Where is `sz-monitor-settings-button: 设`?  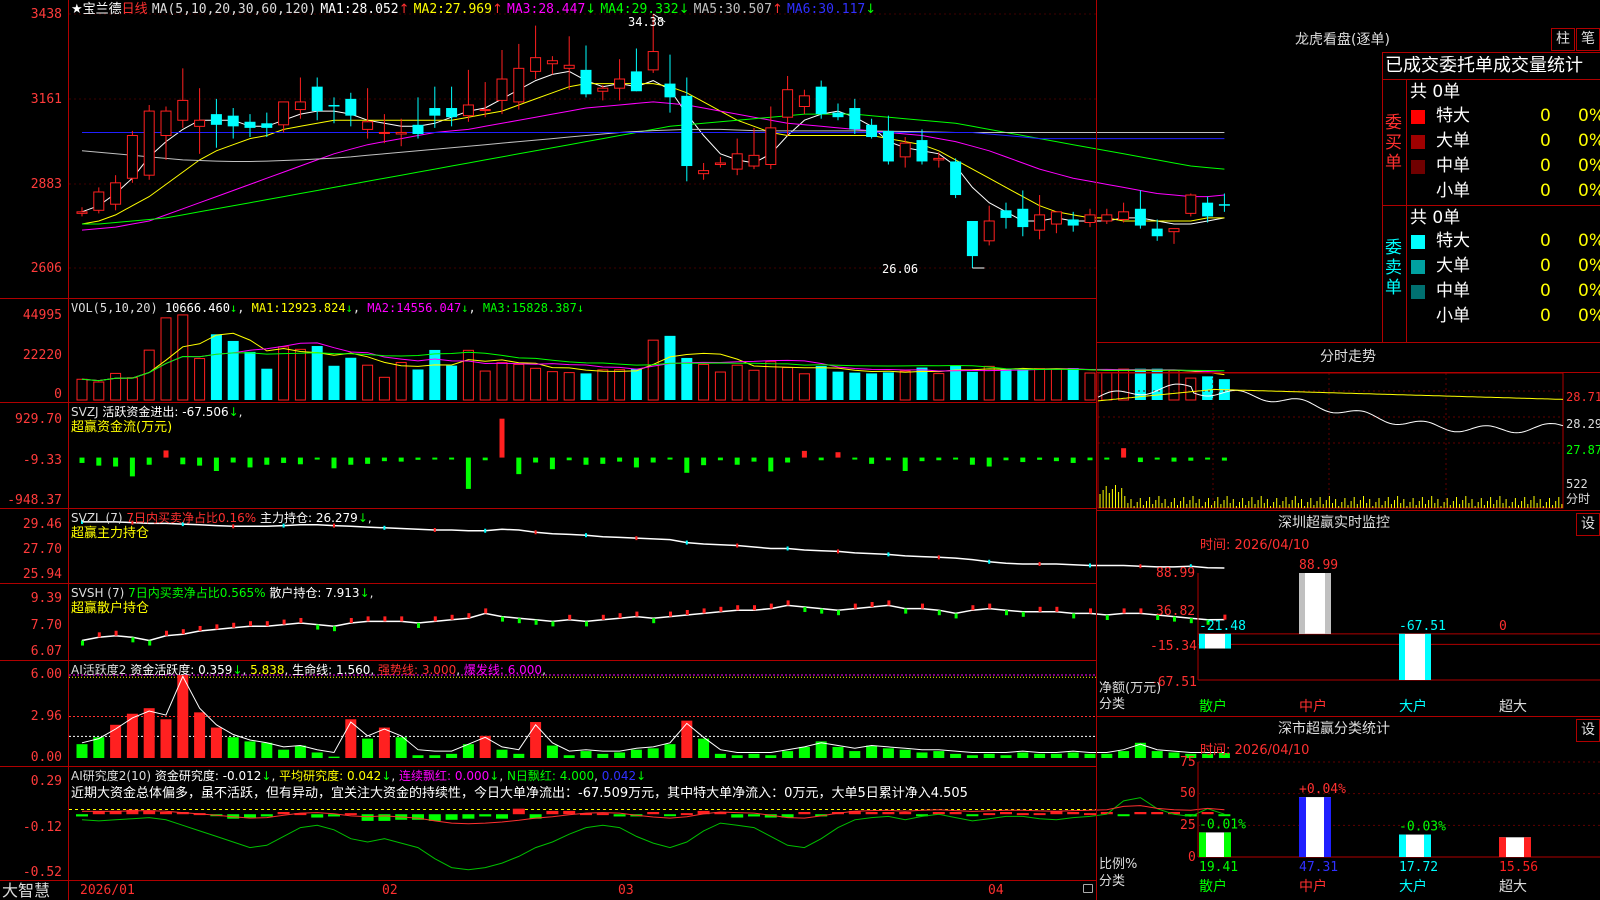
sz-monitor-settings-button: 设 is located at coordinates (1588, 524).